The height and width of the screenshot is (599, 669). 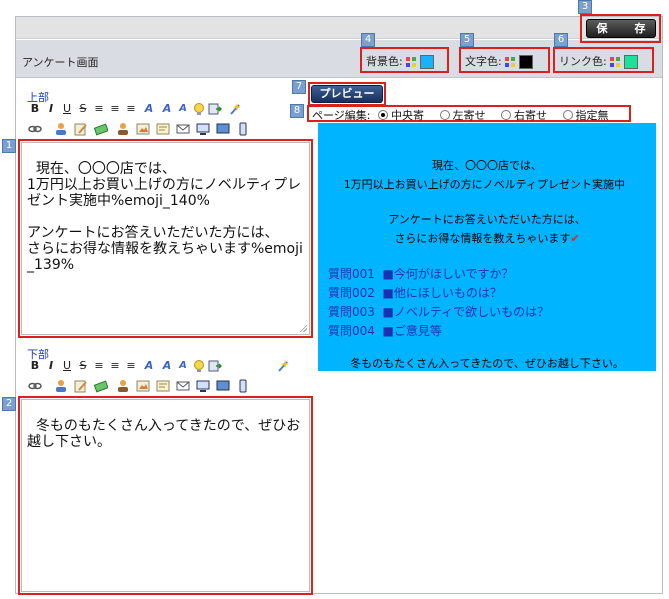 I want to click on marker-7: 7, so click(x=299, y=87).